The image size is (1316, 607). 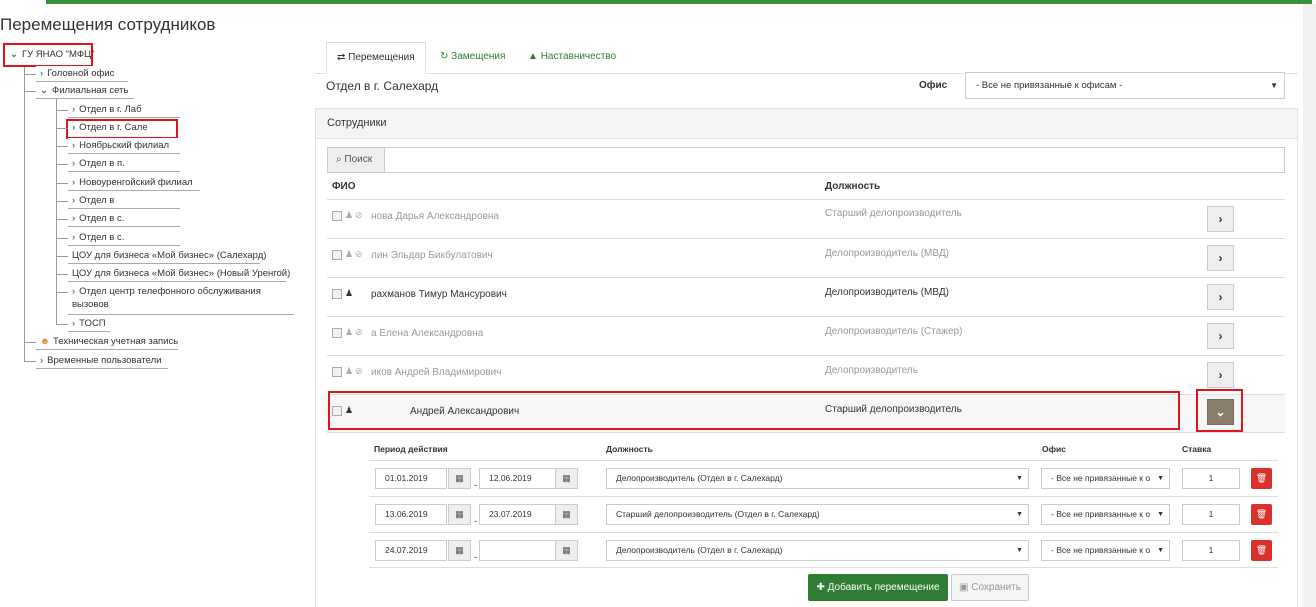 What do you see at coordinates (92, 323) in the screenshot?
I see `tree-item-label: ТОСП` at bounding box center [92, 323].